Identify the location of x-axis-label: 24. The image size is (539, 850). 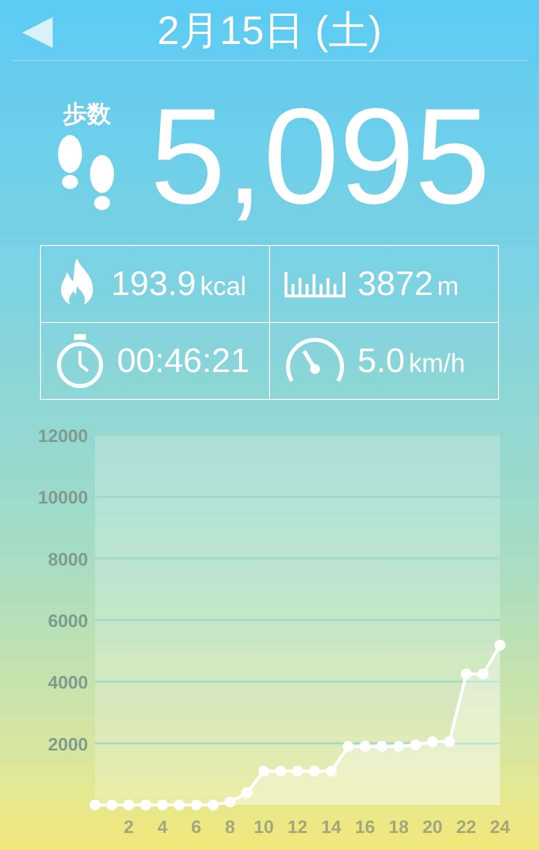
(500, 827).